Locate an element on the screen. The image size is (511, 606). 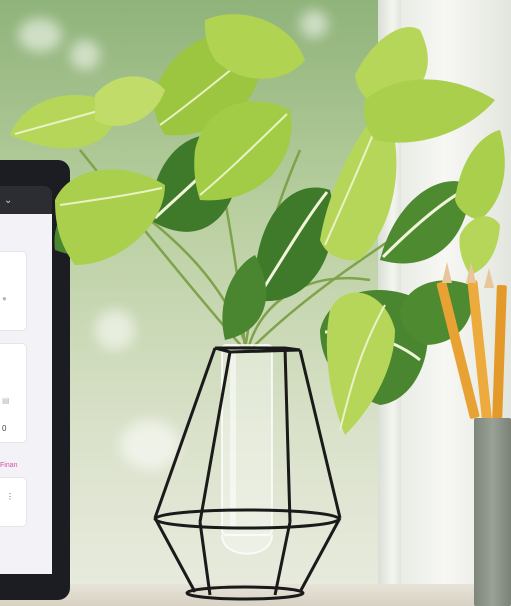
glass-test-tube is located at coordinates (247, 449).